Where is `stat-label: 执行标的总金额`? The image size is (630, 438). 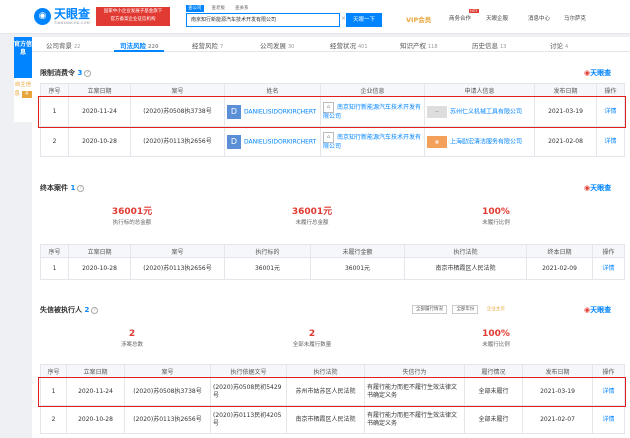 stat-label: 执行标的总金额 is located at coordinates (132, 223).